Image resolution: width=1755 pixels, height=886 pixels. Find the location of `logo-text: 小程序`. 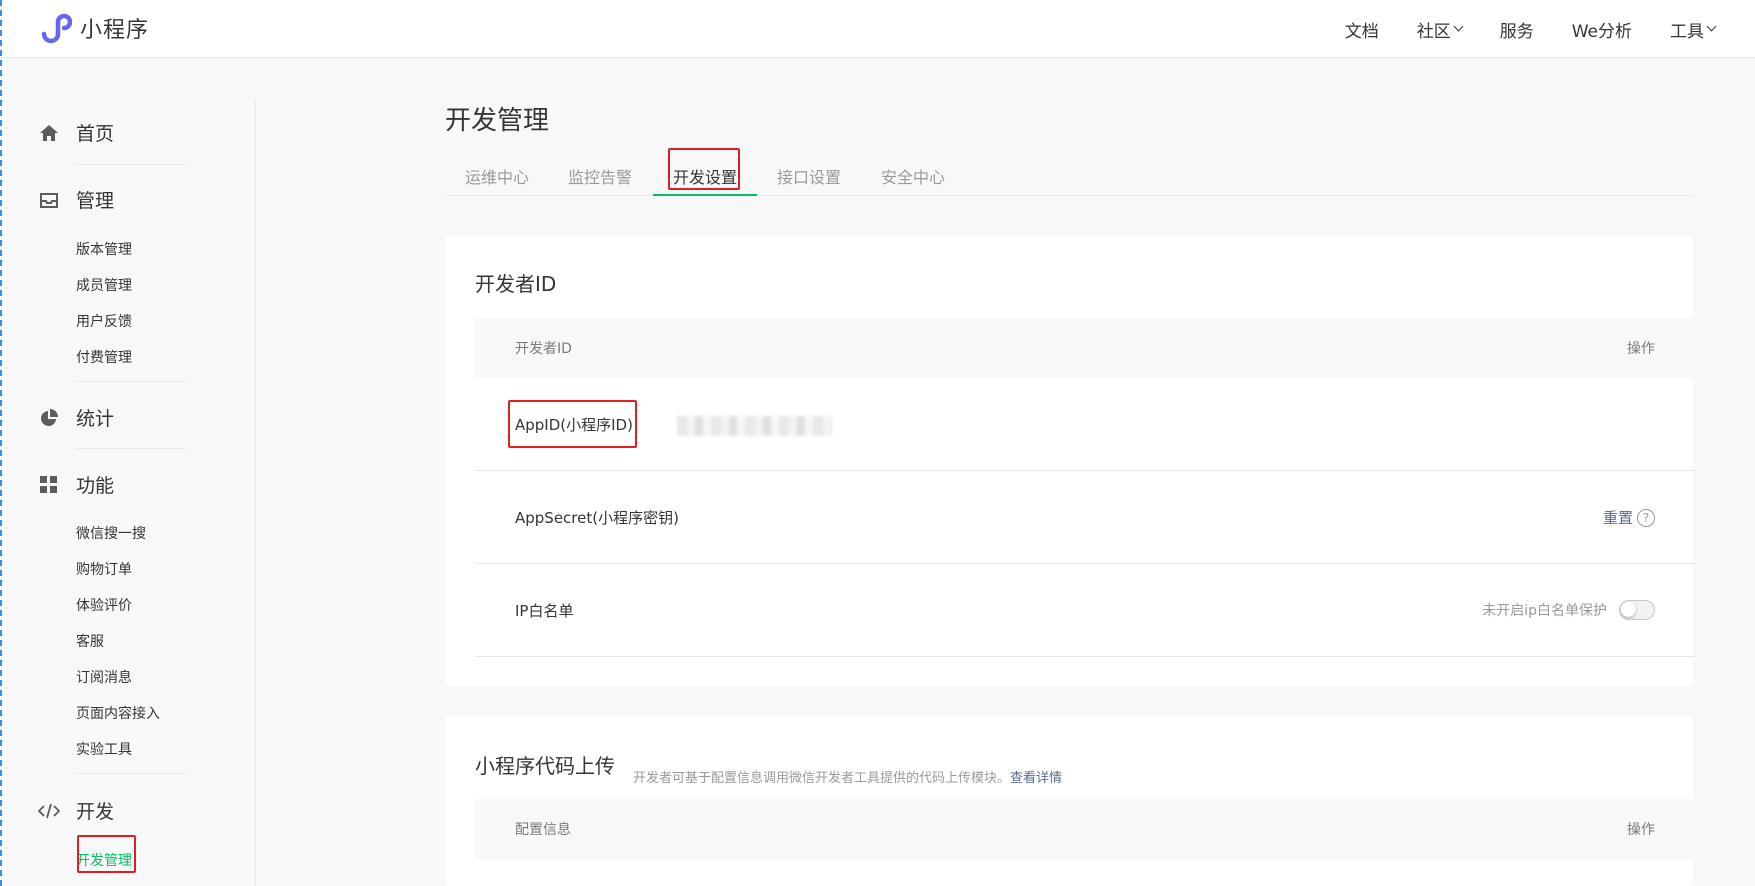

logo-text: 小程序 is located at coordinates (115, 30).